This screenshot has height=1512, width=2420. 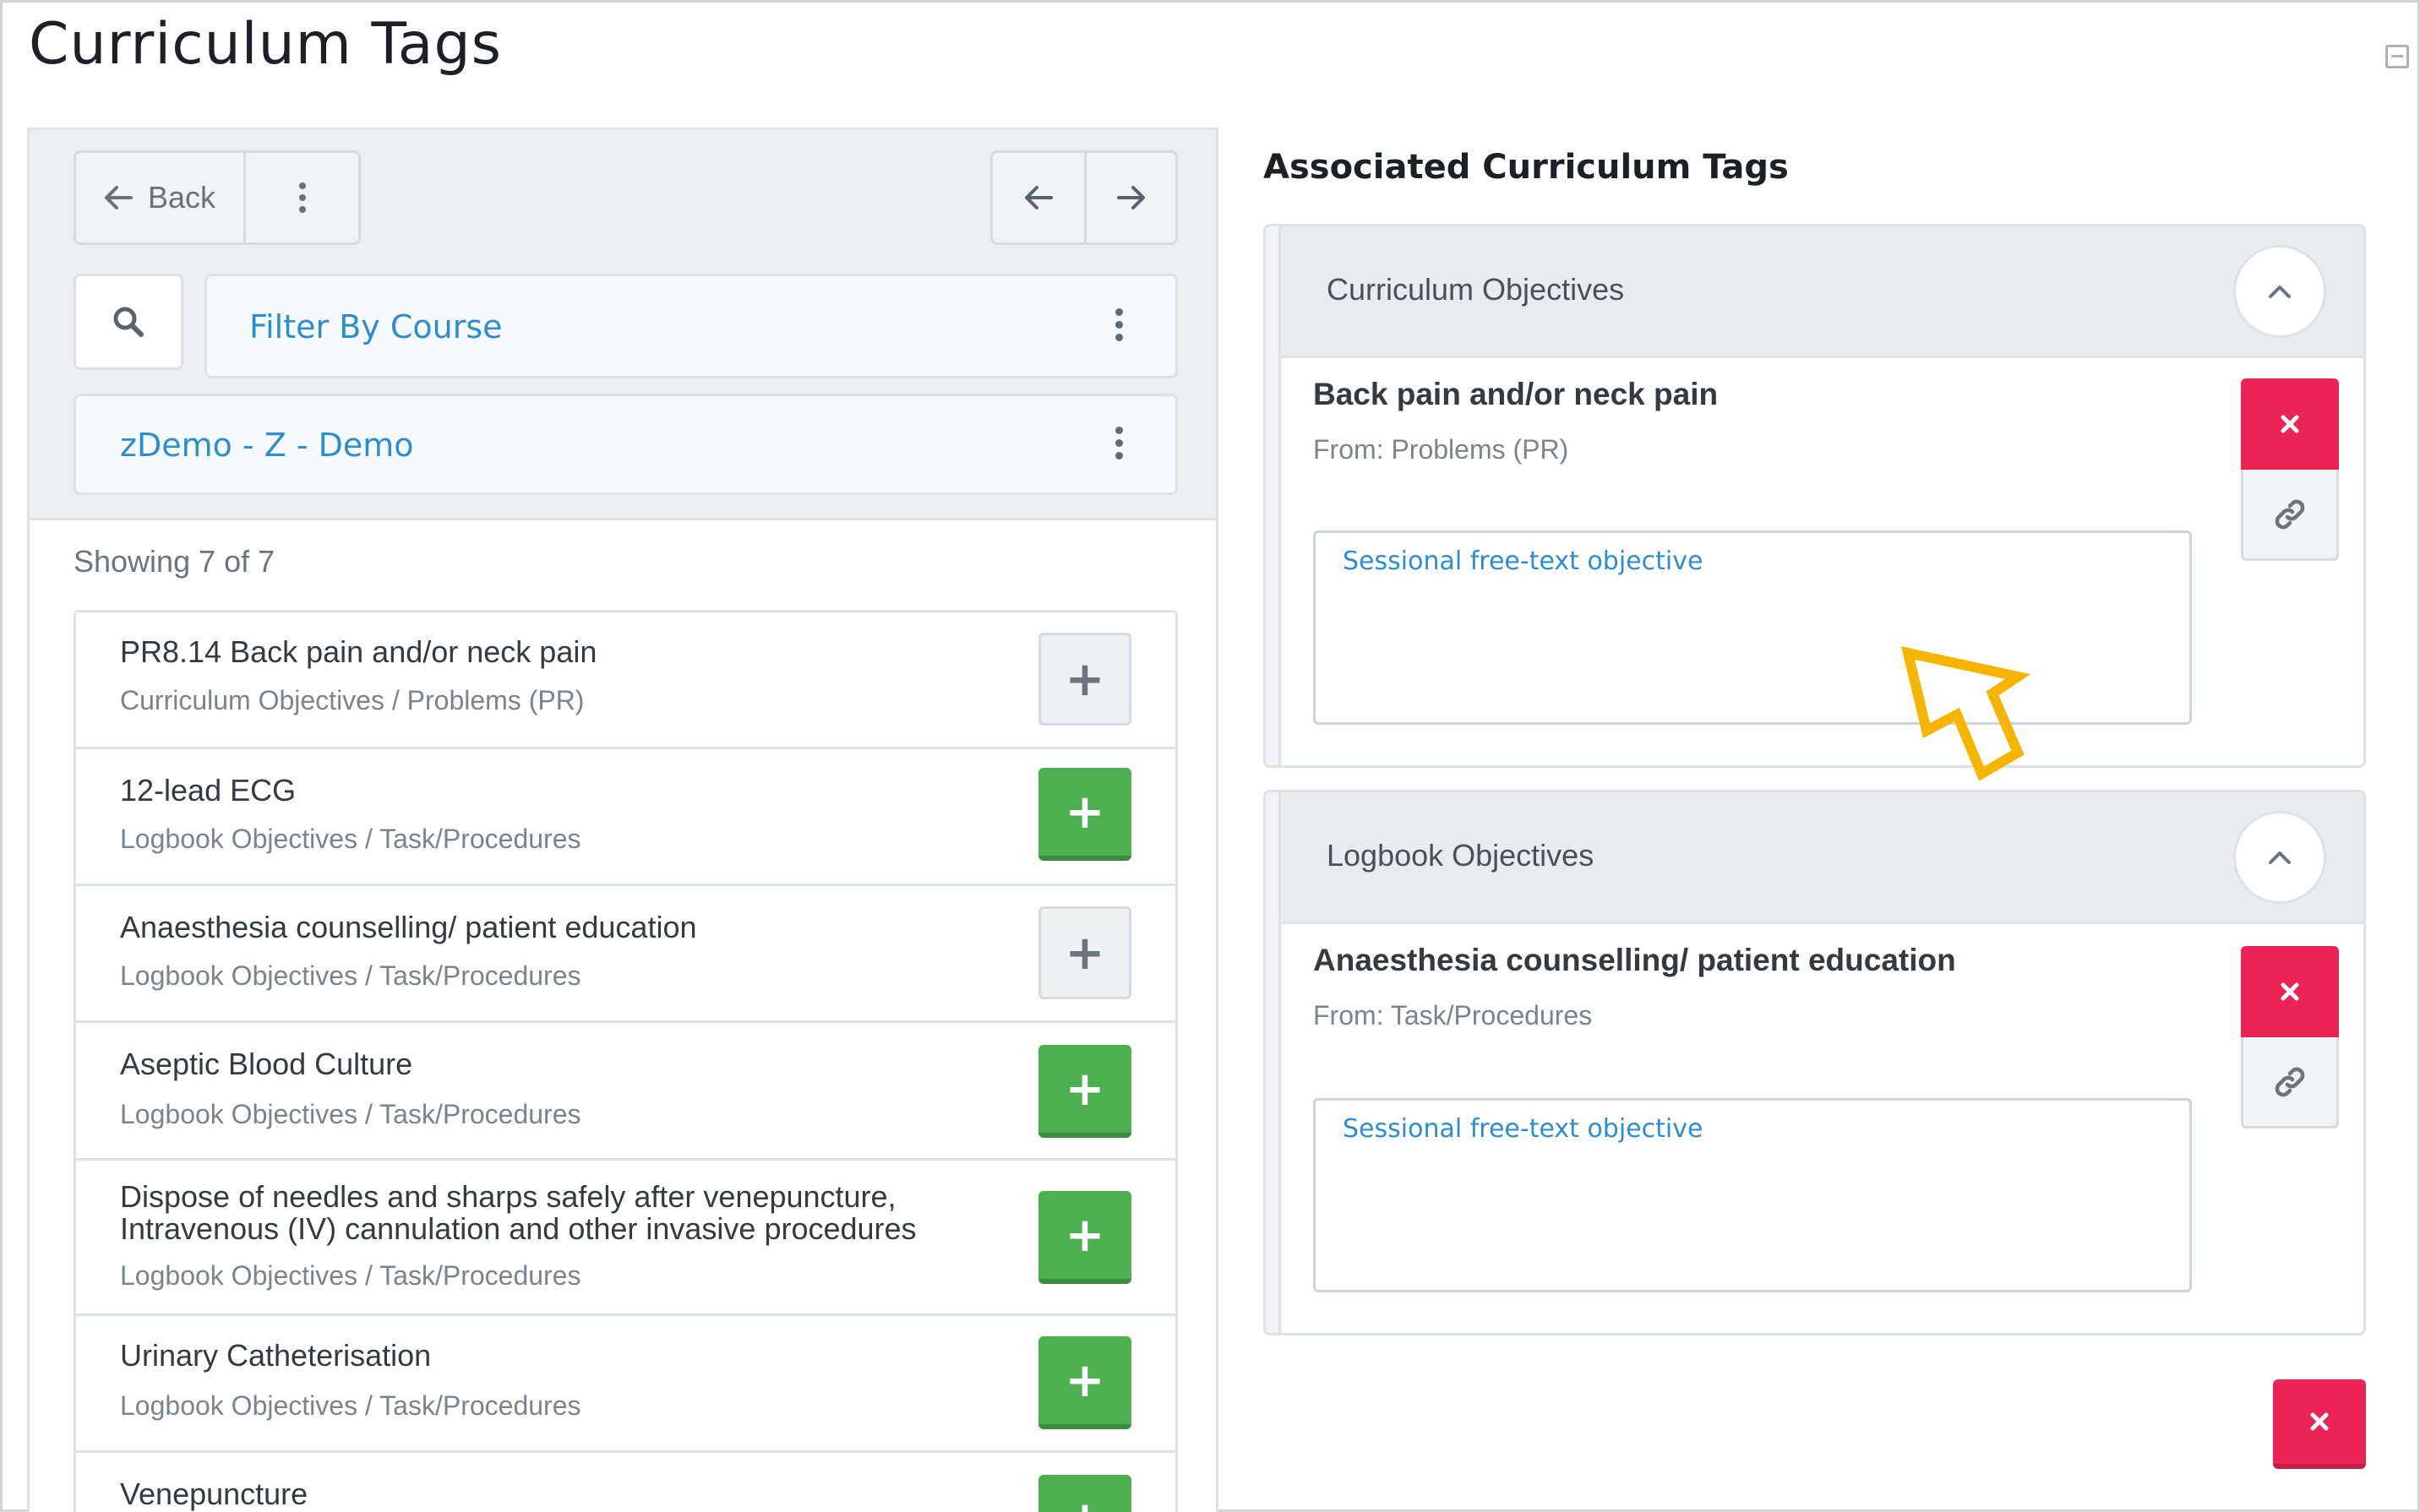 I want to click on item-name: Urinary Catheterisation, so click(x=276, y=1355).